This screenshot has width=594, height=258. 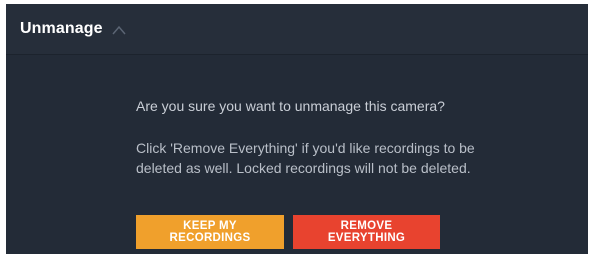 What do you see at coordinates (366, 232) in the screenshot?
I see `remove-everything-button: REMOVE EVERYTHING` at bounding box center [366, 232].